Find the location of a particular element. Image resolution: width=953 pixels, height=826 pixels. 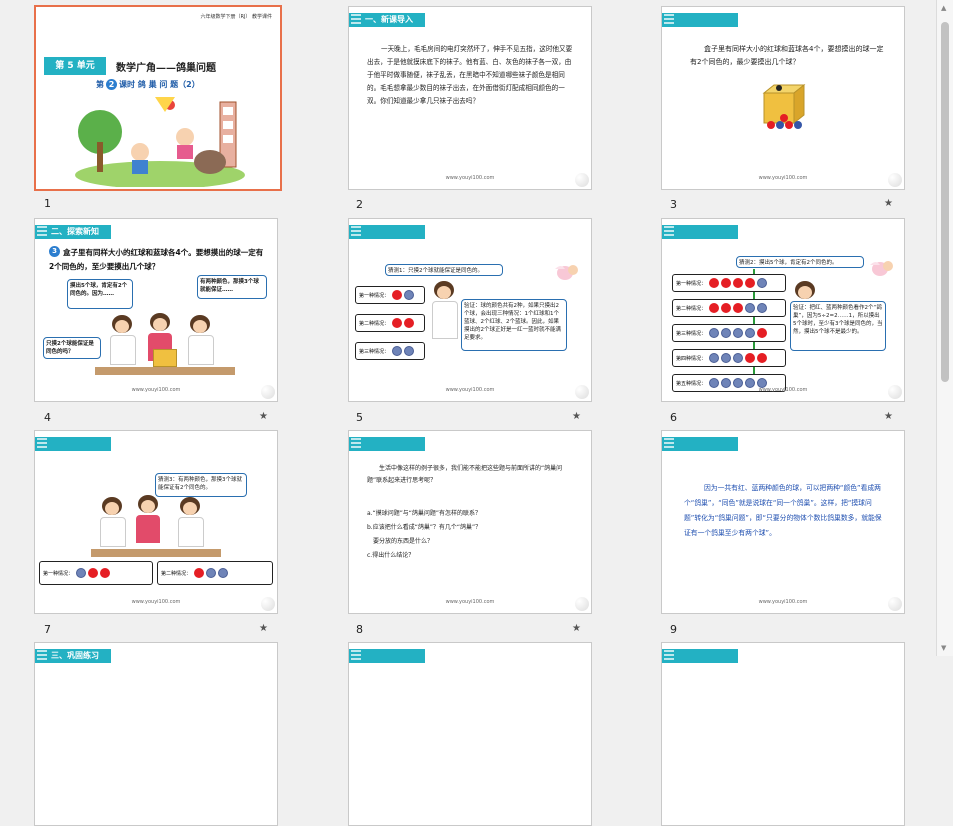

box-illustration is located at coordinates (165, 358).